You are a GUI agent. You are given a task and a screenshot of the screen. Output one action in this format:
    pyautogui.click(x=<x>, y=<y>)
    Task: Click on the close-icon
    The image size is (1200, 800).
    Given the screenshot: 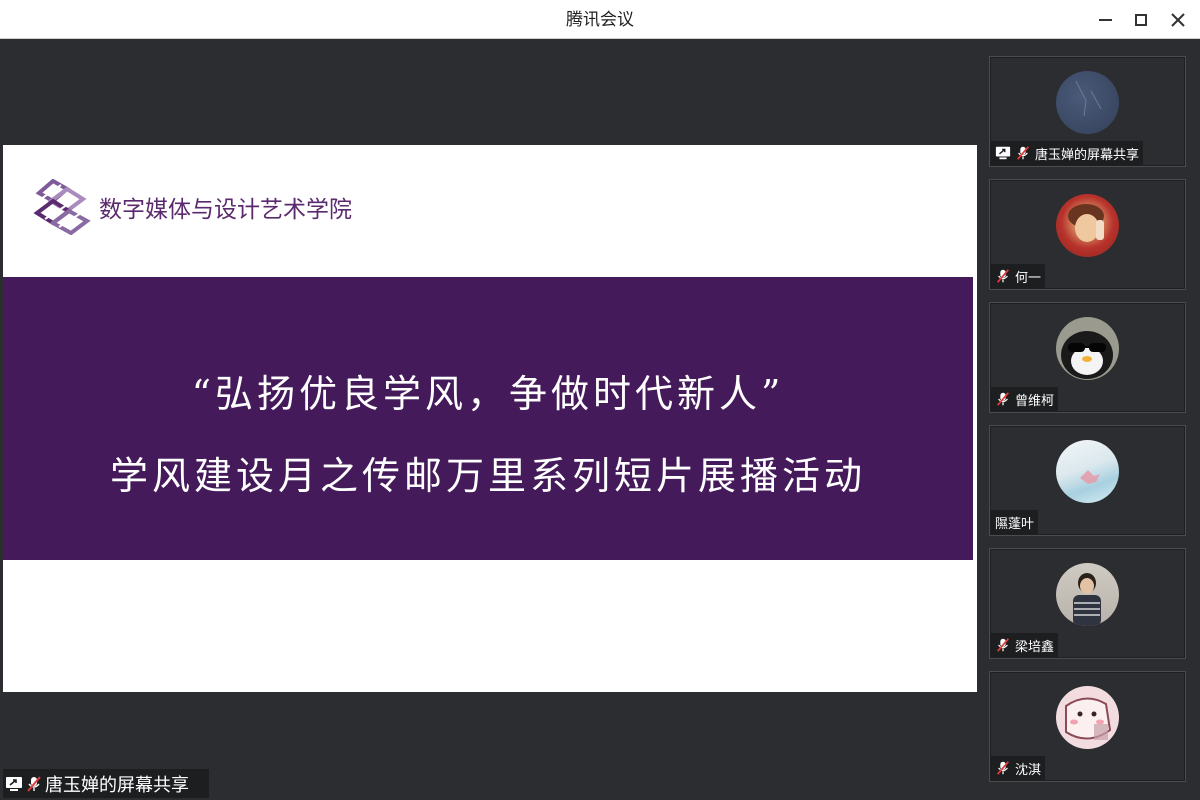 What is the action you would take?
    pyautogui.click(x=1178, y=20)
    